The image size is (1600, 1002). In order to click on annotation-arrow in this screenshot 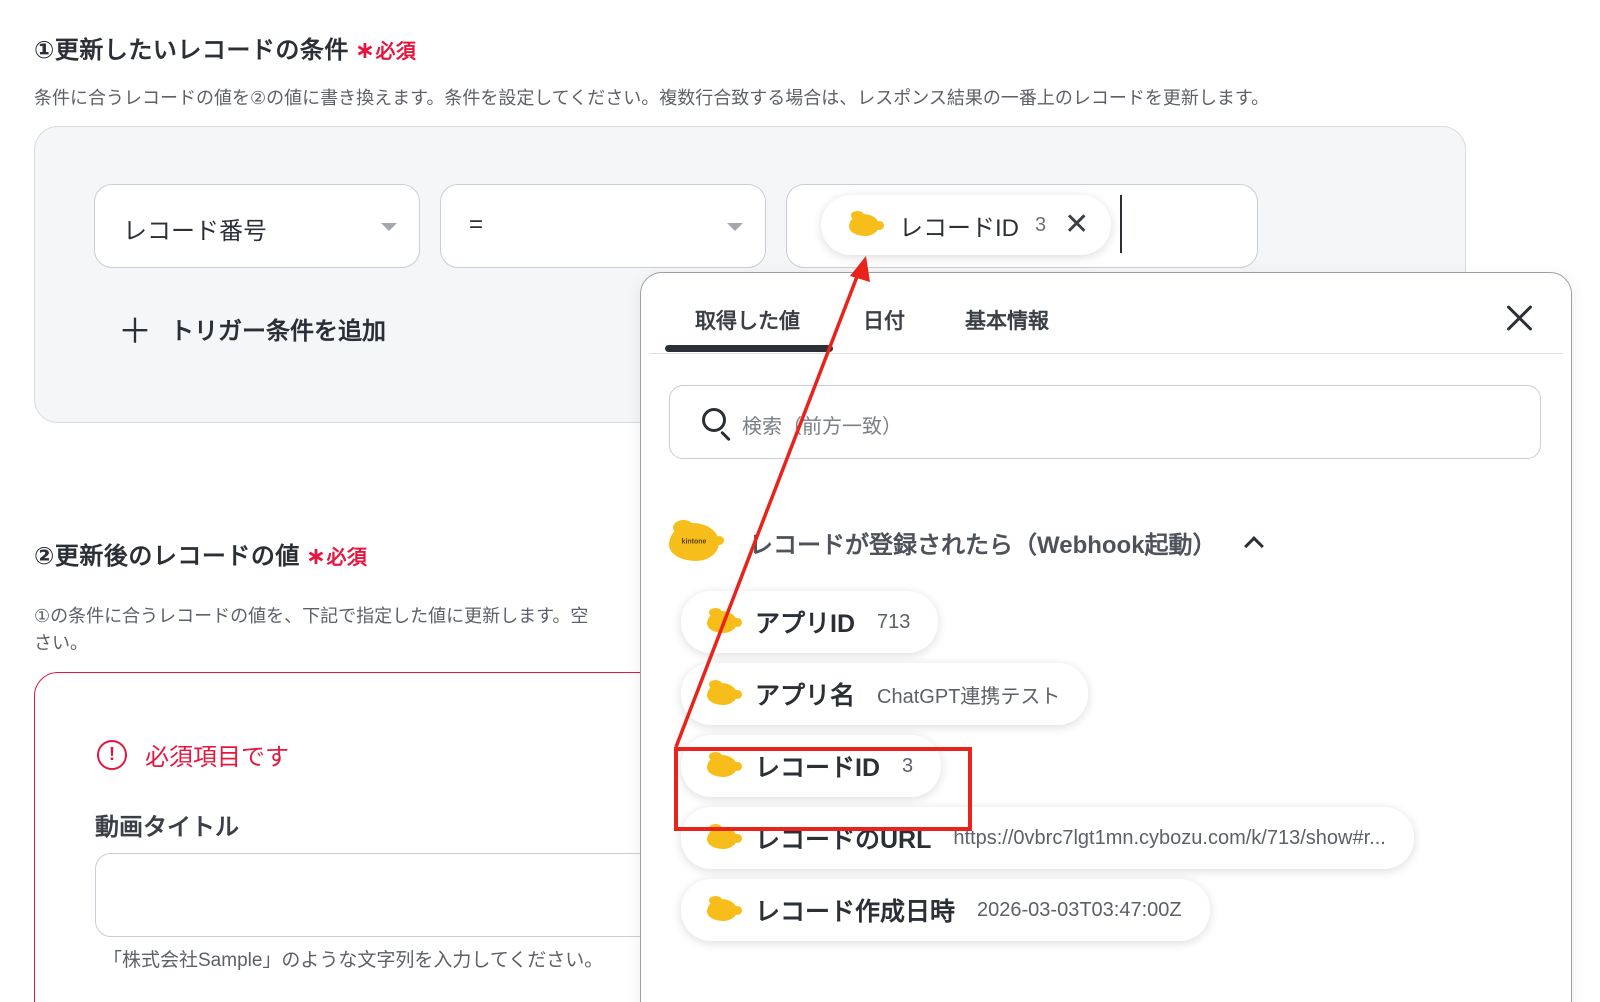, I will do `click(772, 502)`.